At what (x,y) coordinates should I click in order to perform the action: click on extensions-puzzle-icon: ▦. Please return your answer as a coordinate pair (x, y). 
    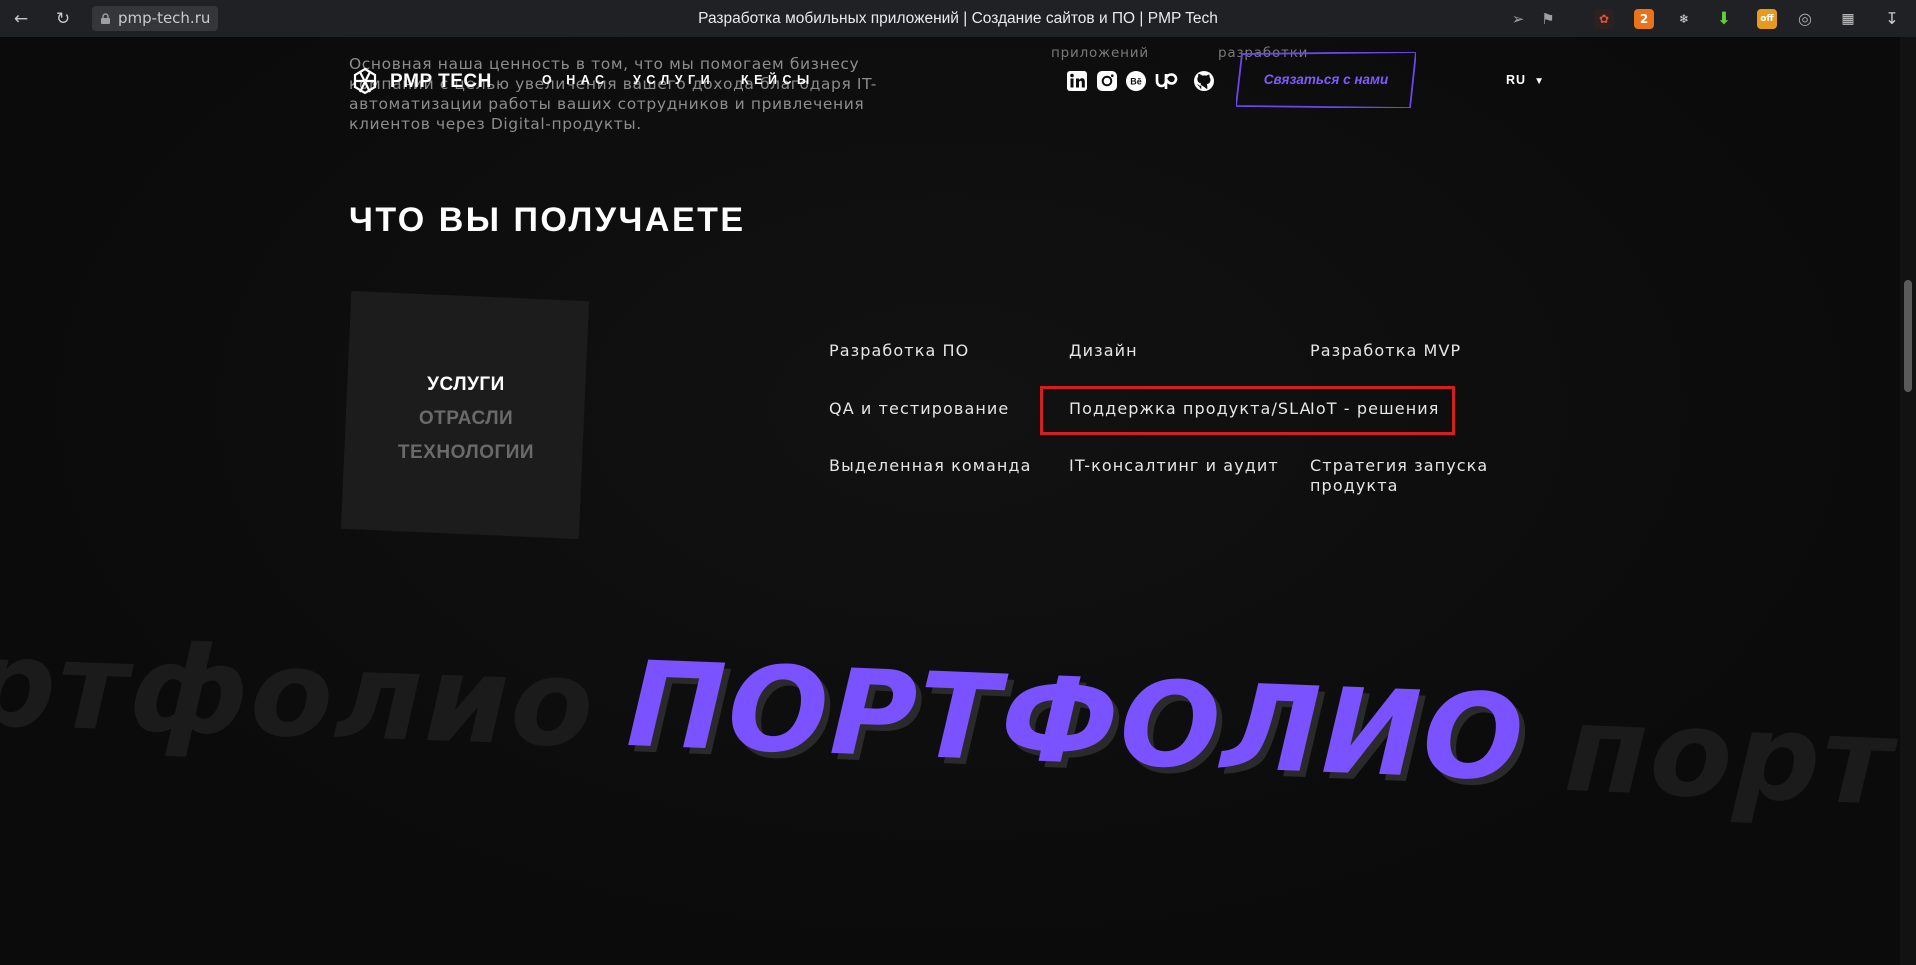
    Looking at the image, I should click on (1848, 19).